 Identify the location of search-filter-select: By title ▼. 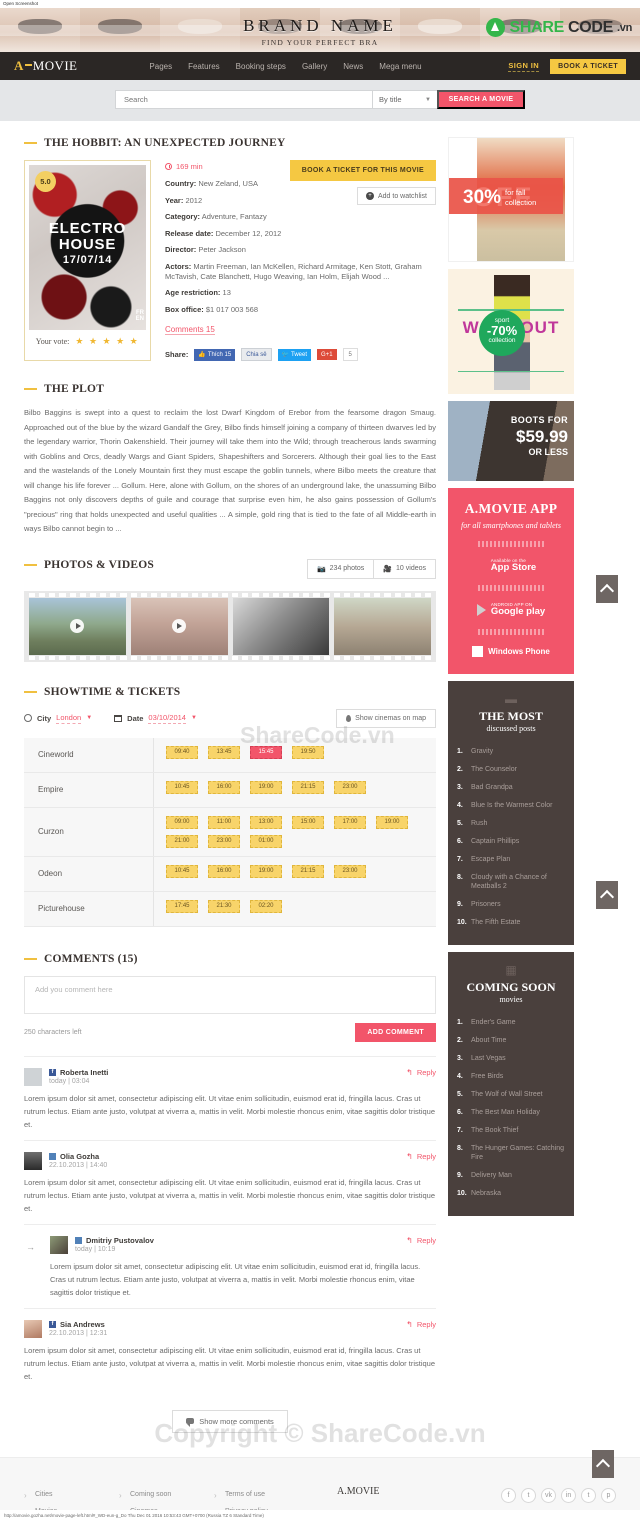
(404, 99).